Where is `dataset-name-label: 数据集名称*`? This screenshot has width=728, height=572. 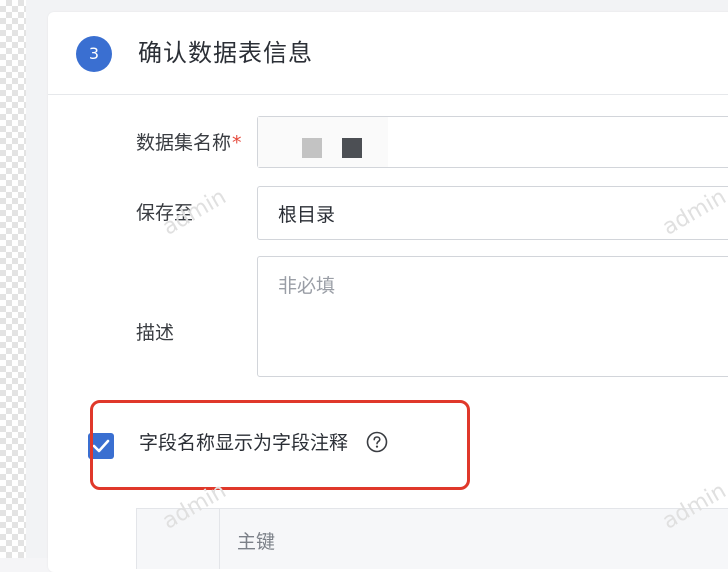 dataset-name-label: 数据集名称* is located at coordinates (189, 143).